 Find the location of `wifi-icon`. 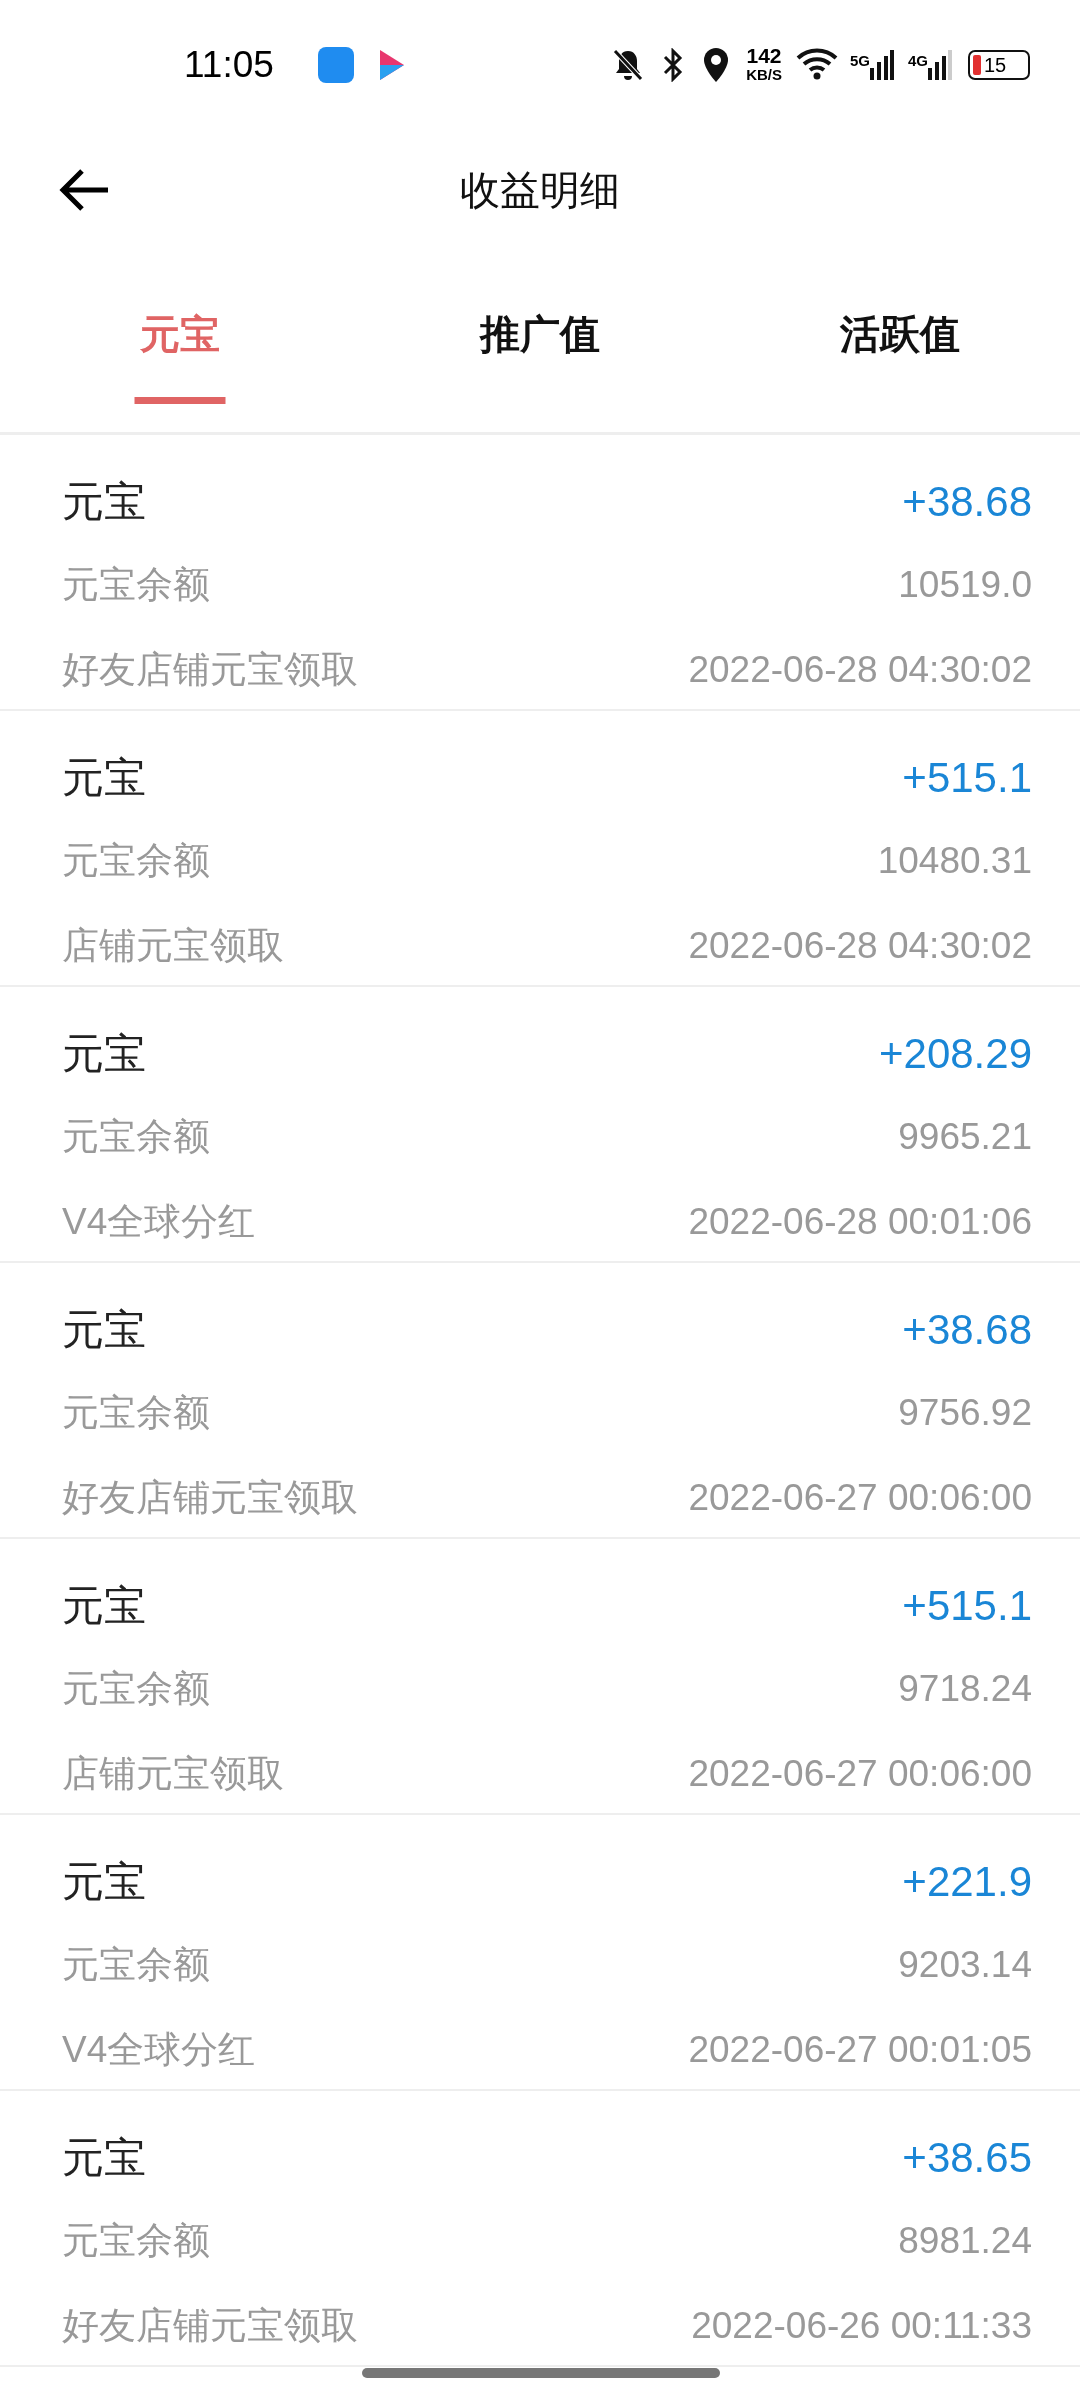

wifi-icon is located at coordinates (817, 65).